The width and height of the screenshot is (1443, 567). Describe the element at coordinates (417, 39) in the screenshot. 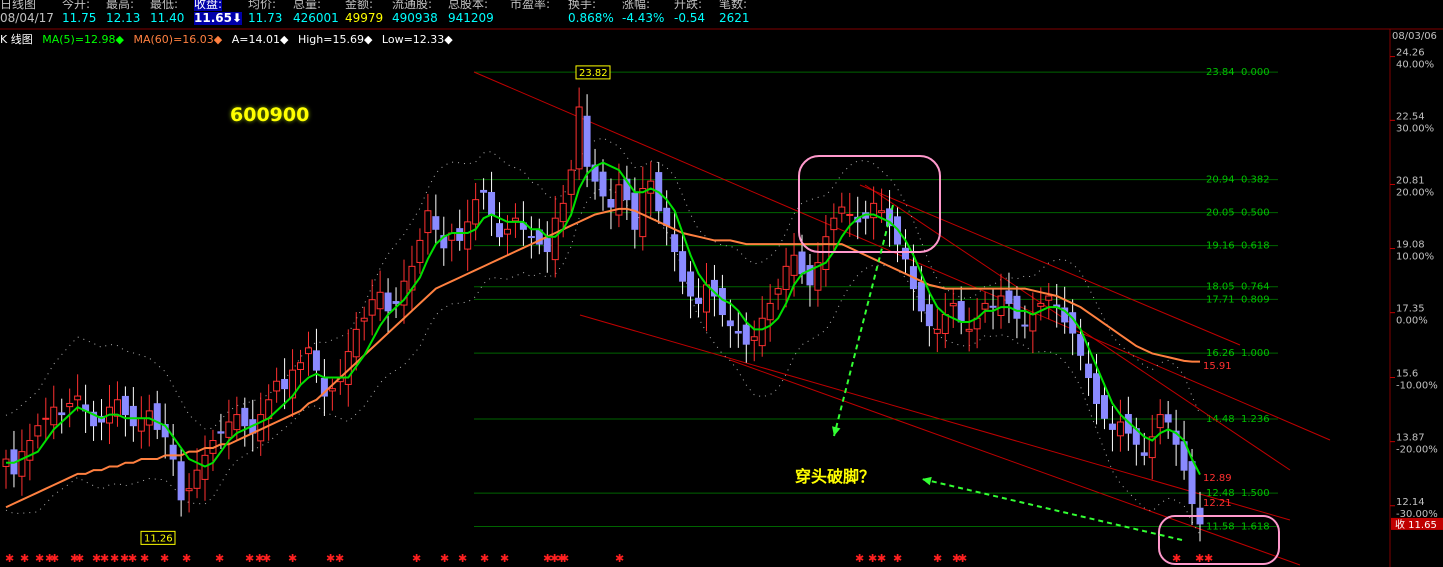

I see `low-value: Low=12.33◆` at that location.